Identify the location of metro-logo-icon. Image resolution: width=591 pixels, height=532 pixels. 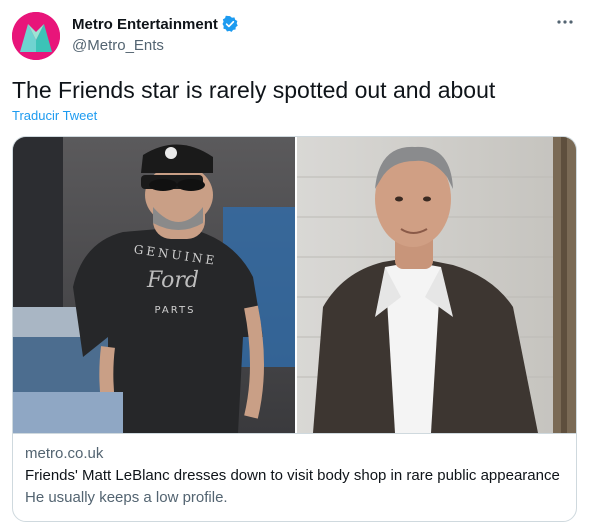
(36, 36).